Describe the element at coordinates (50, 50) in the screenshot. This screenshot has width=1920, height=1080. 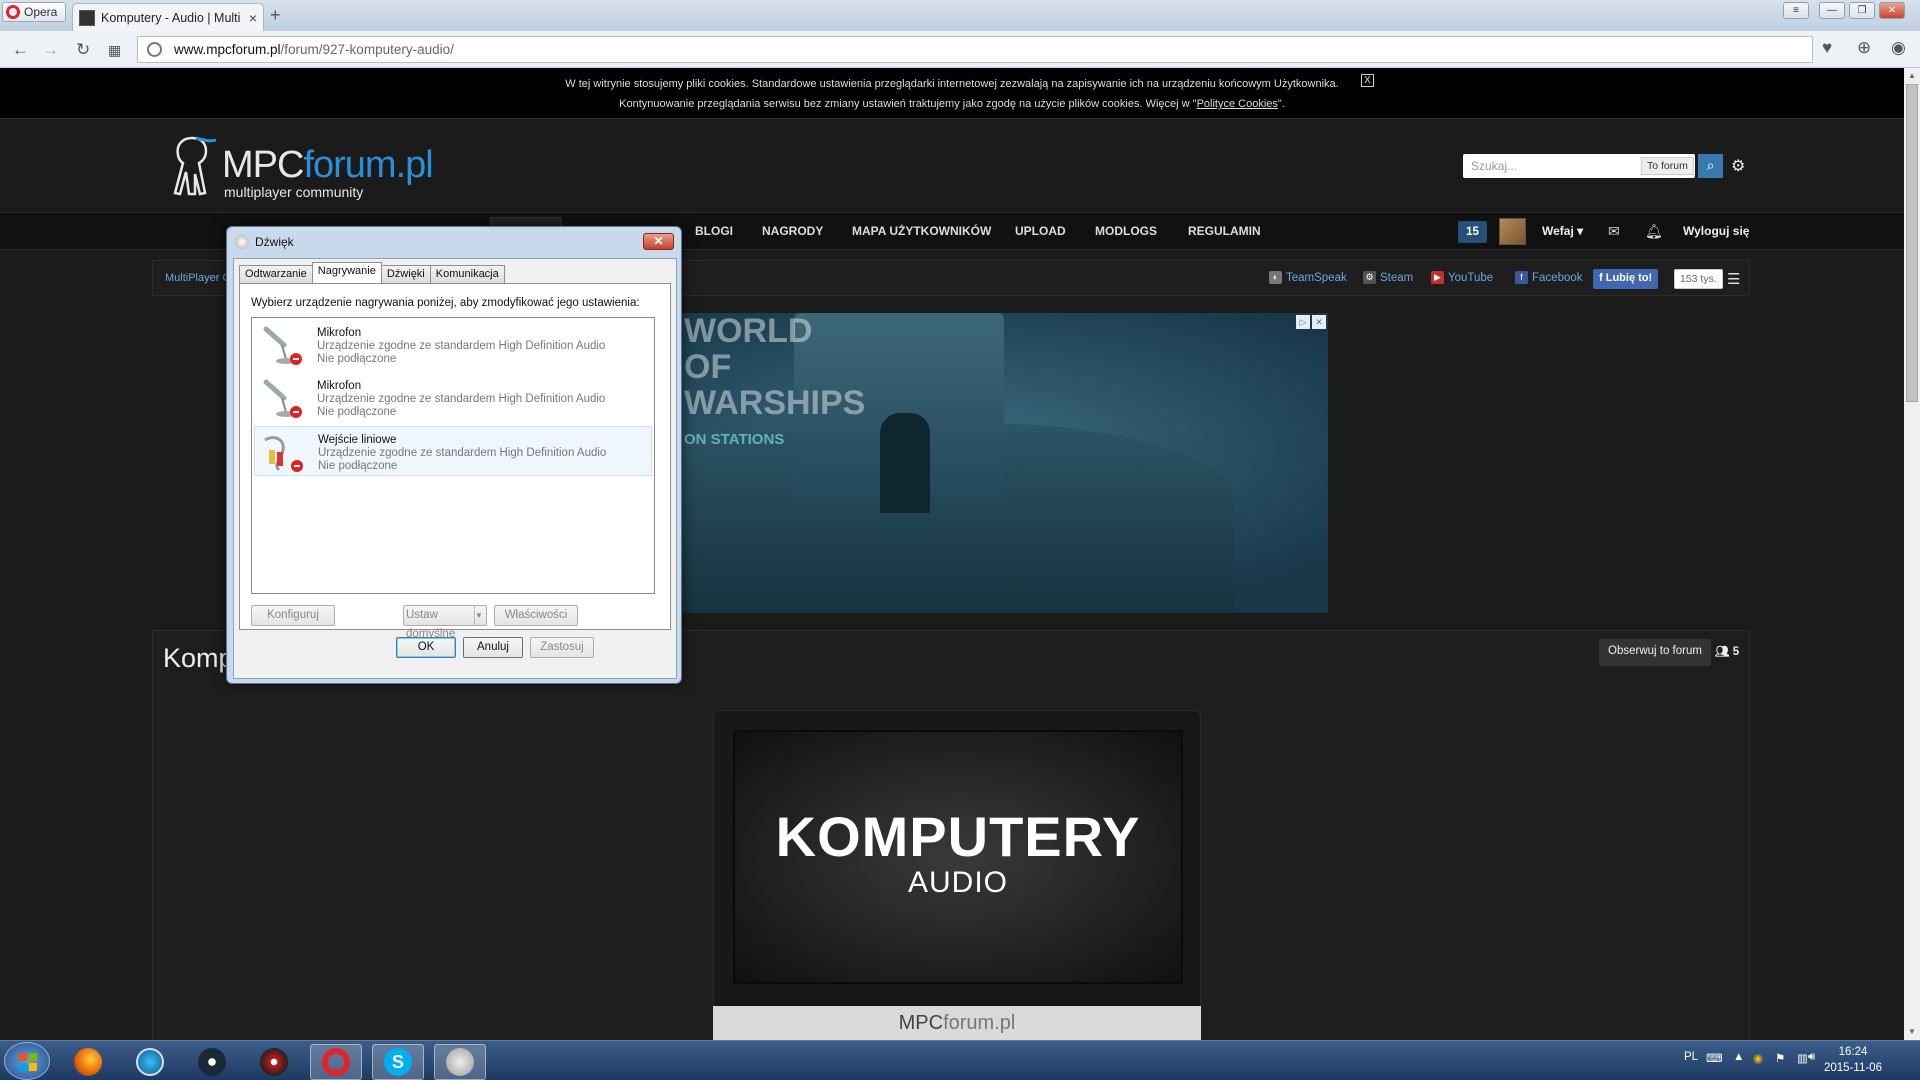
I see `forward-icon: →` at that location.